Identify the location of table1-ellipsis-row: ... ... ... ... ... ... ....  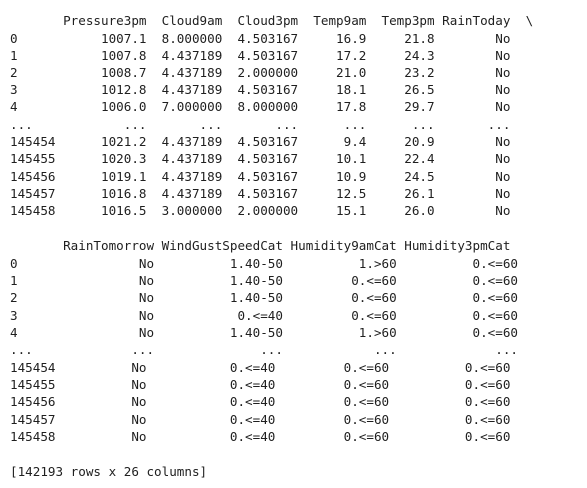
(260, 124).